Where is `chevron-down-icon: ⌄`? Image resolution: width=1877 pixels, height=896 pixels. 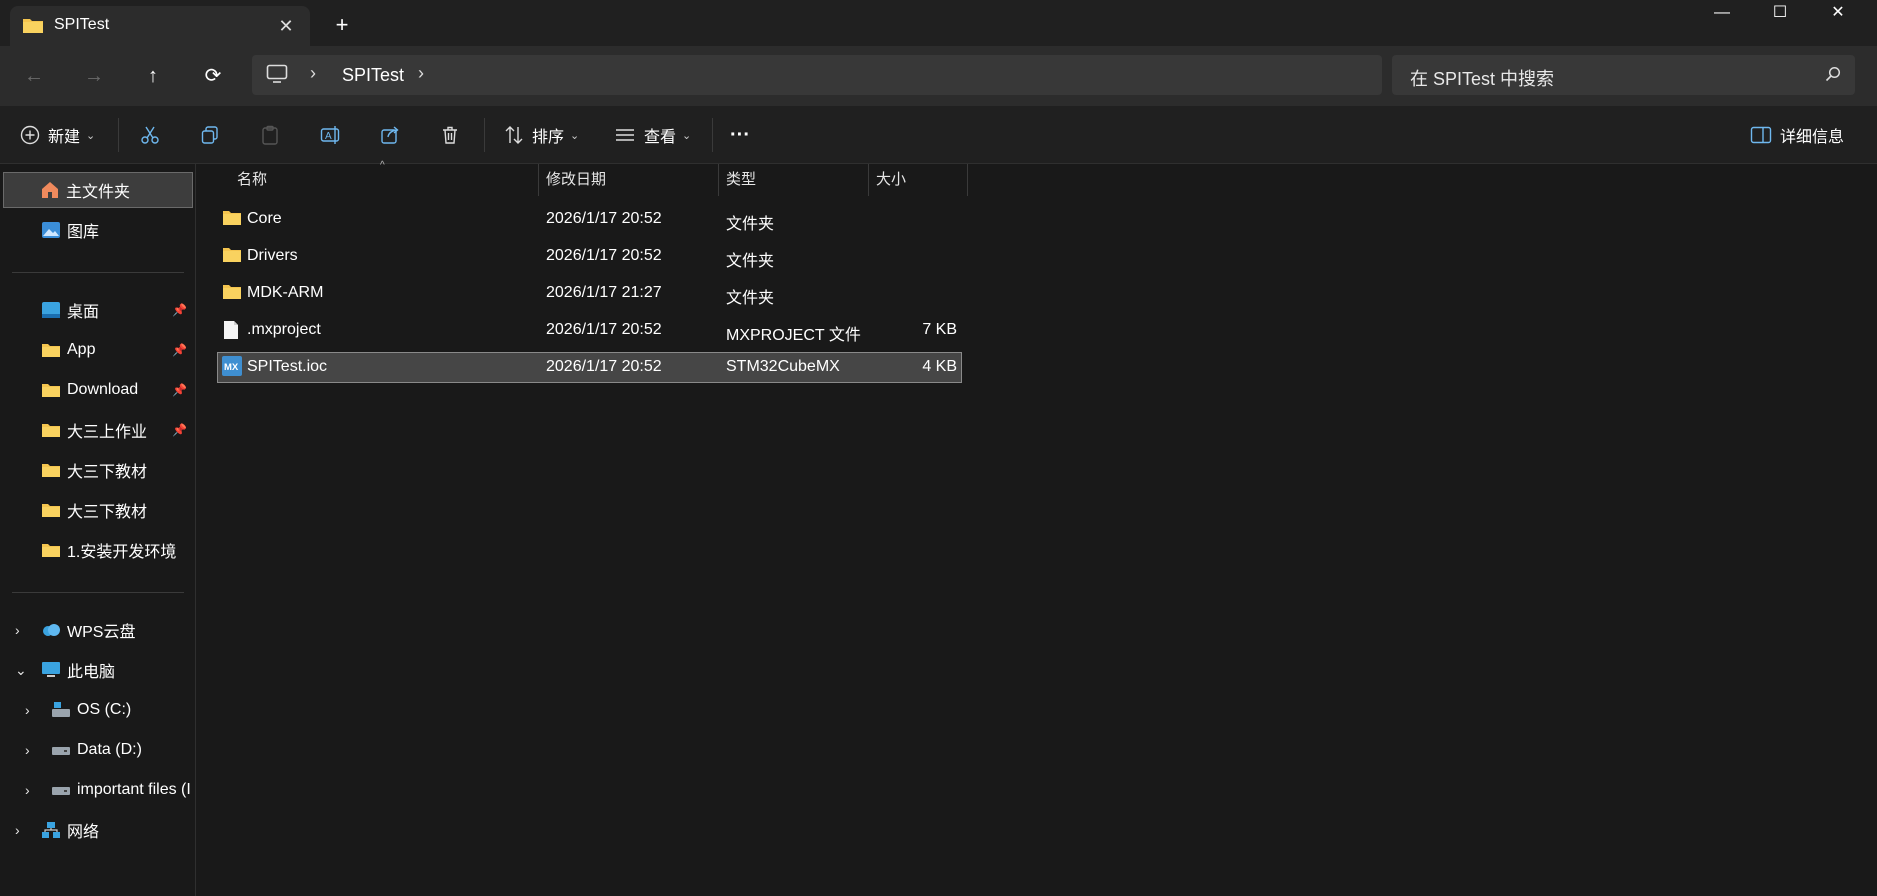 chevron-down-icon: ⌄ is located at coordinates (21, 670).